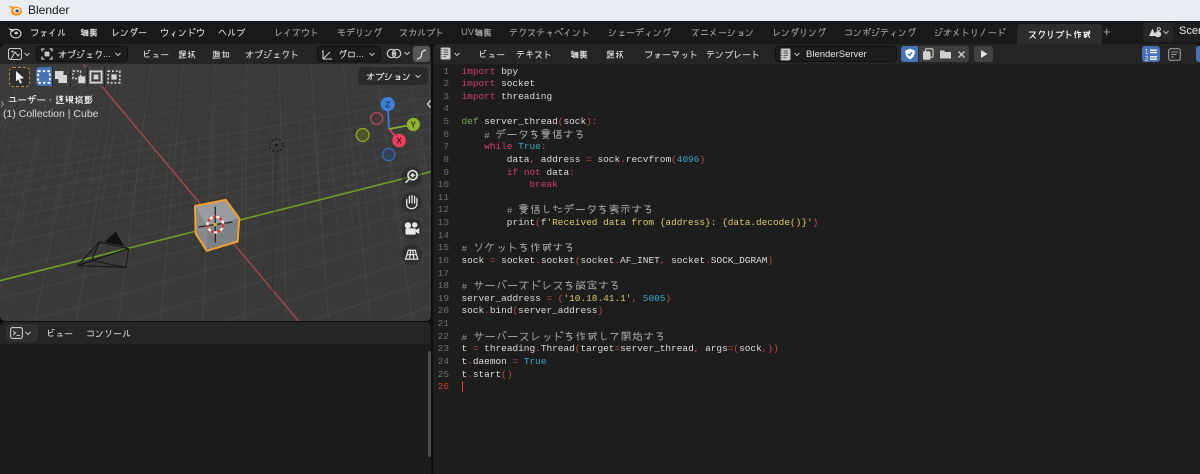 This screenshot has width=1200, height=474. What do you see at coordinates (399, 141) in the screenshot?
I see `svg-text: X` at bounding box center [399, 141].